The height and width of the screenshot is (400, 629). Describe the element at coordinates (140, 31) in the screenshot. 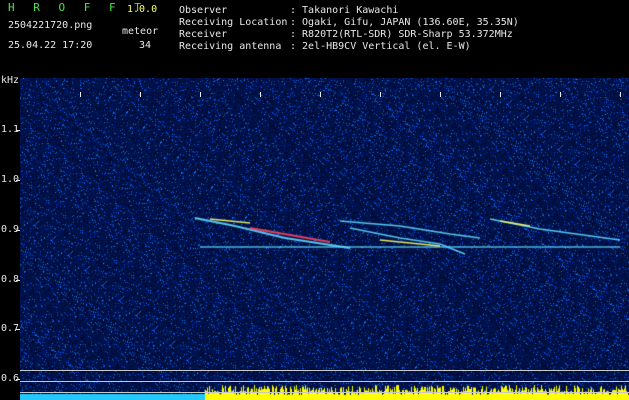

I see `meteor-label: meteor` at that location.